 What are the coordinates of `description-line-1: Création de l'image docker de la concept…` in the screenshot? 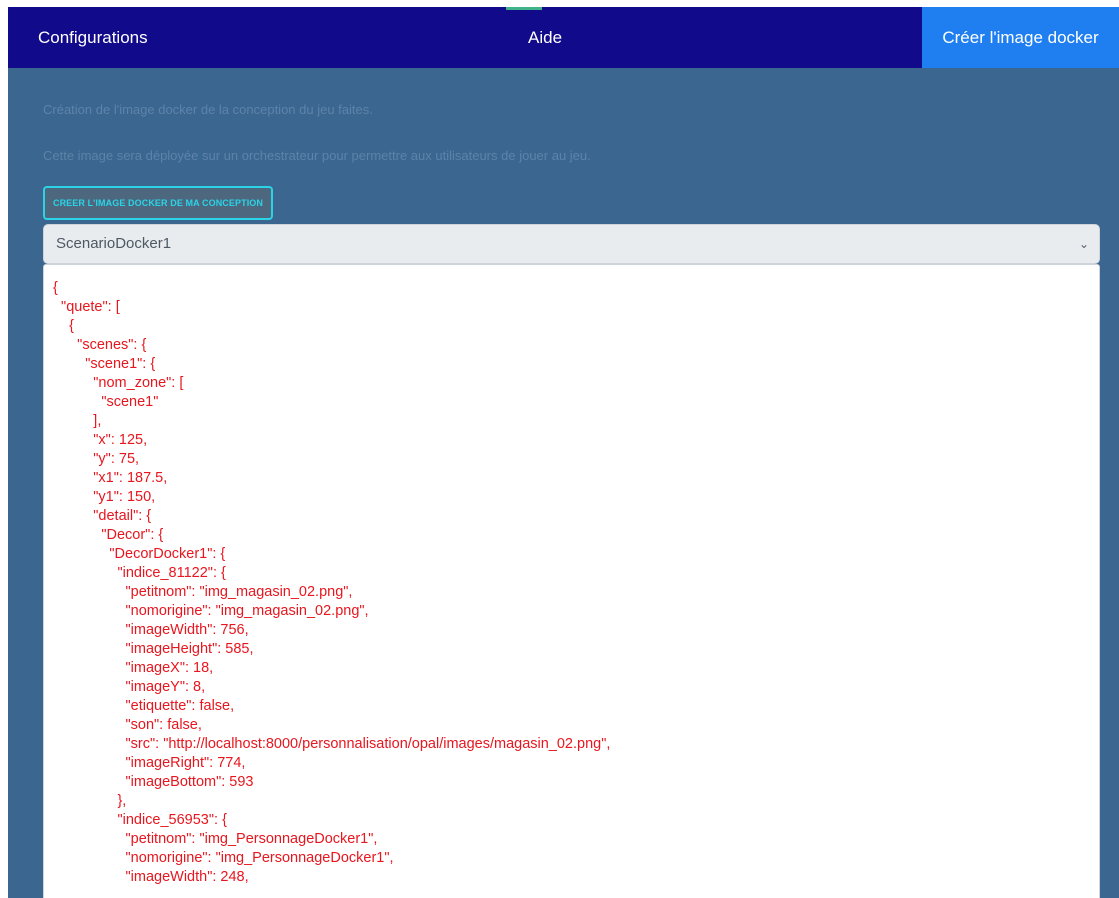 It's located at (208, 109).